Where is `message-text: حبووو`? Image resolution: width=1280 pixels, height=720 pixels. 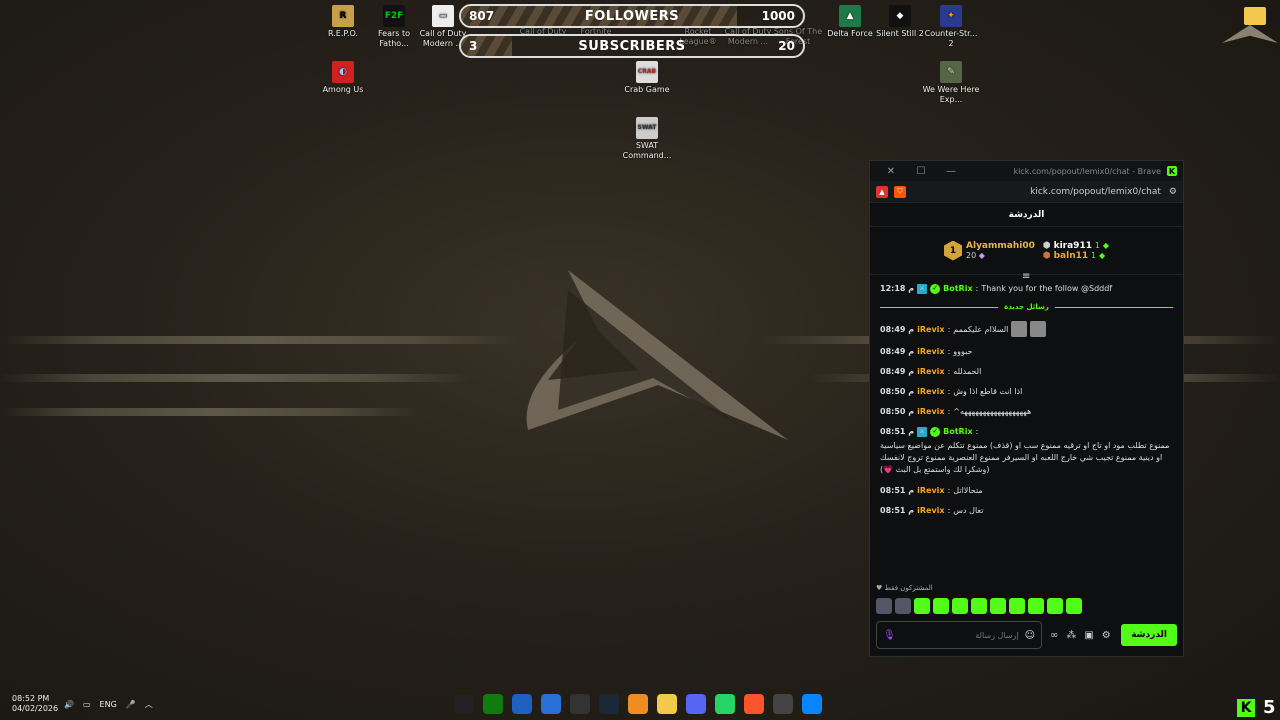 message-text: حبووو is located at coordinates (963, 351).